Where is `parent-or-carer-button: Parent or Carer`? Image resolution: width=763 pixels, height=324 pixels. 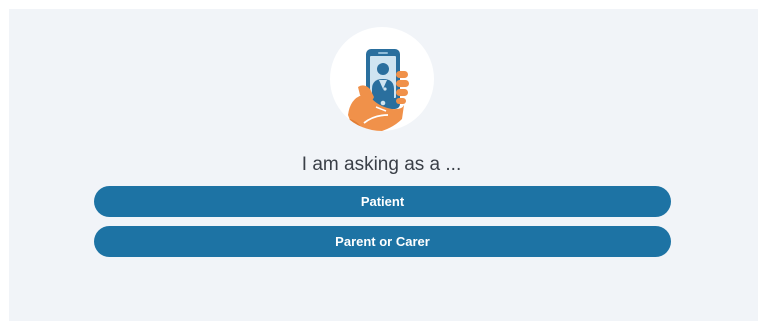
parent-or-carer-button: Parent or Carer is located at coordinates (382, 241).